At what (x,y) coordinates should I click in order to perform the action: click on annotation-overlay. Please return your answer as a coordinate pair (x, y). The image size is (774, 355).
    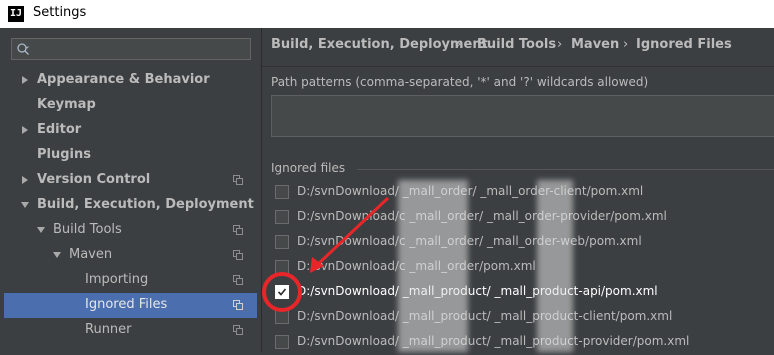
    Looking at the image, I should click on (326, 254).